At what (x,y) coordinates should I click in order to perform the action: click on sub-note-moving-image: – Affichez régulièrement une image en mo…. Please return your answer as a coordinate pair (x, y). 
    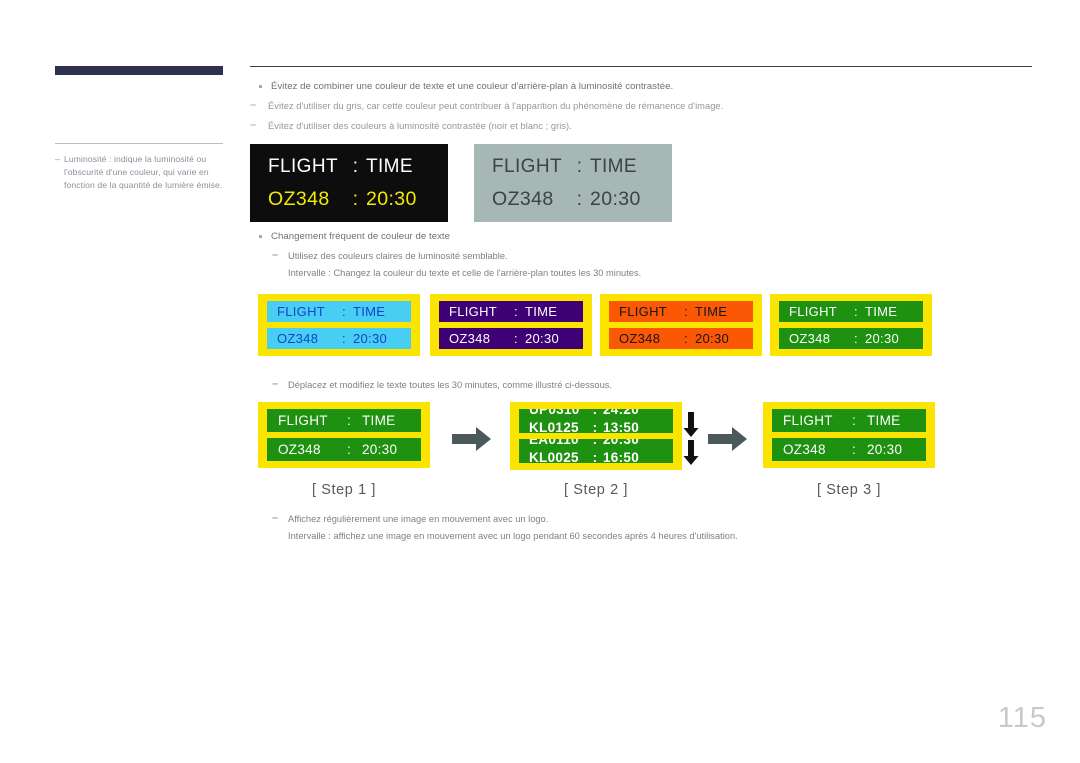
    Looking at the image, I should click on (645, 519).